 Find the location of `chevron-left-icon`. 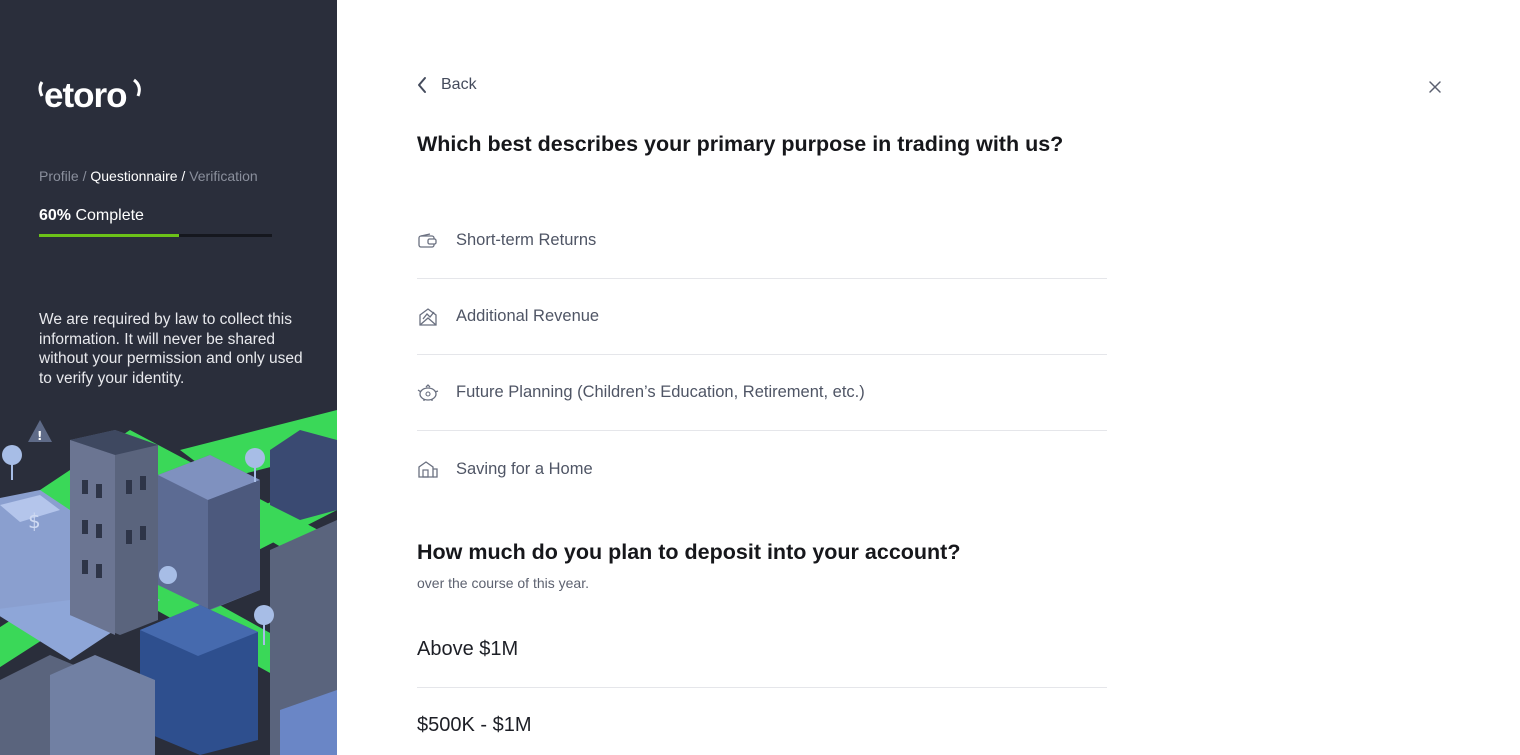

chevron-left-icon is located at coordinates (422, 85).